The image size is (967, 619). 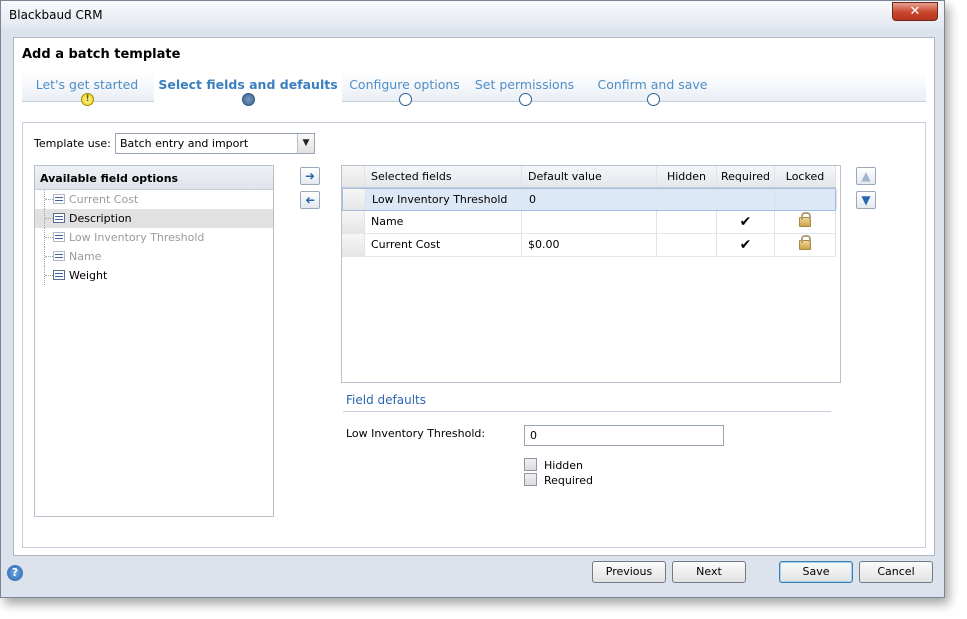 I want to click on cell-default-value: $0.00, so click(x=589, y=245).